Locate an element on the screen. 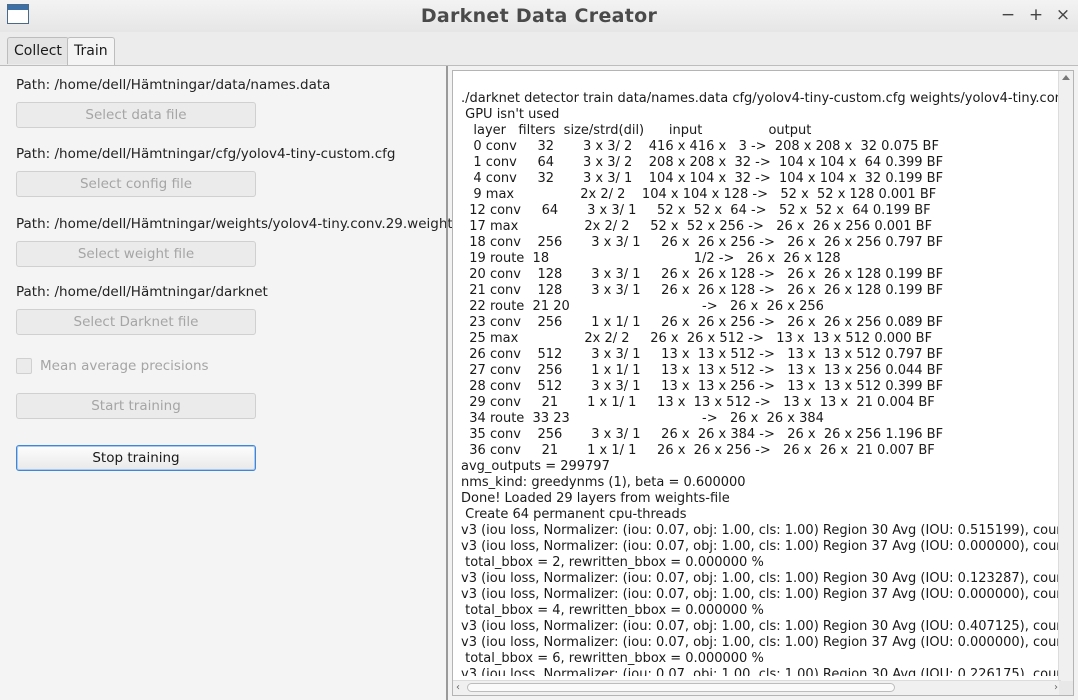 This screenshot has width=1078, height=700. tab-collect: Collect is located at coordinates (38, 50).